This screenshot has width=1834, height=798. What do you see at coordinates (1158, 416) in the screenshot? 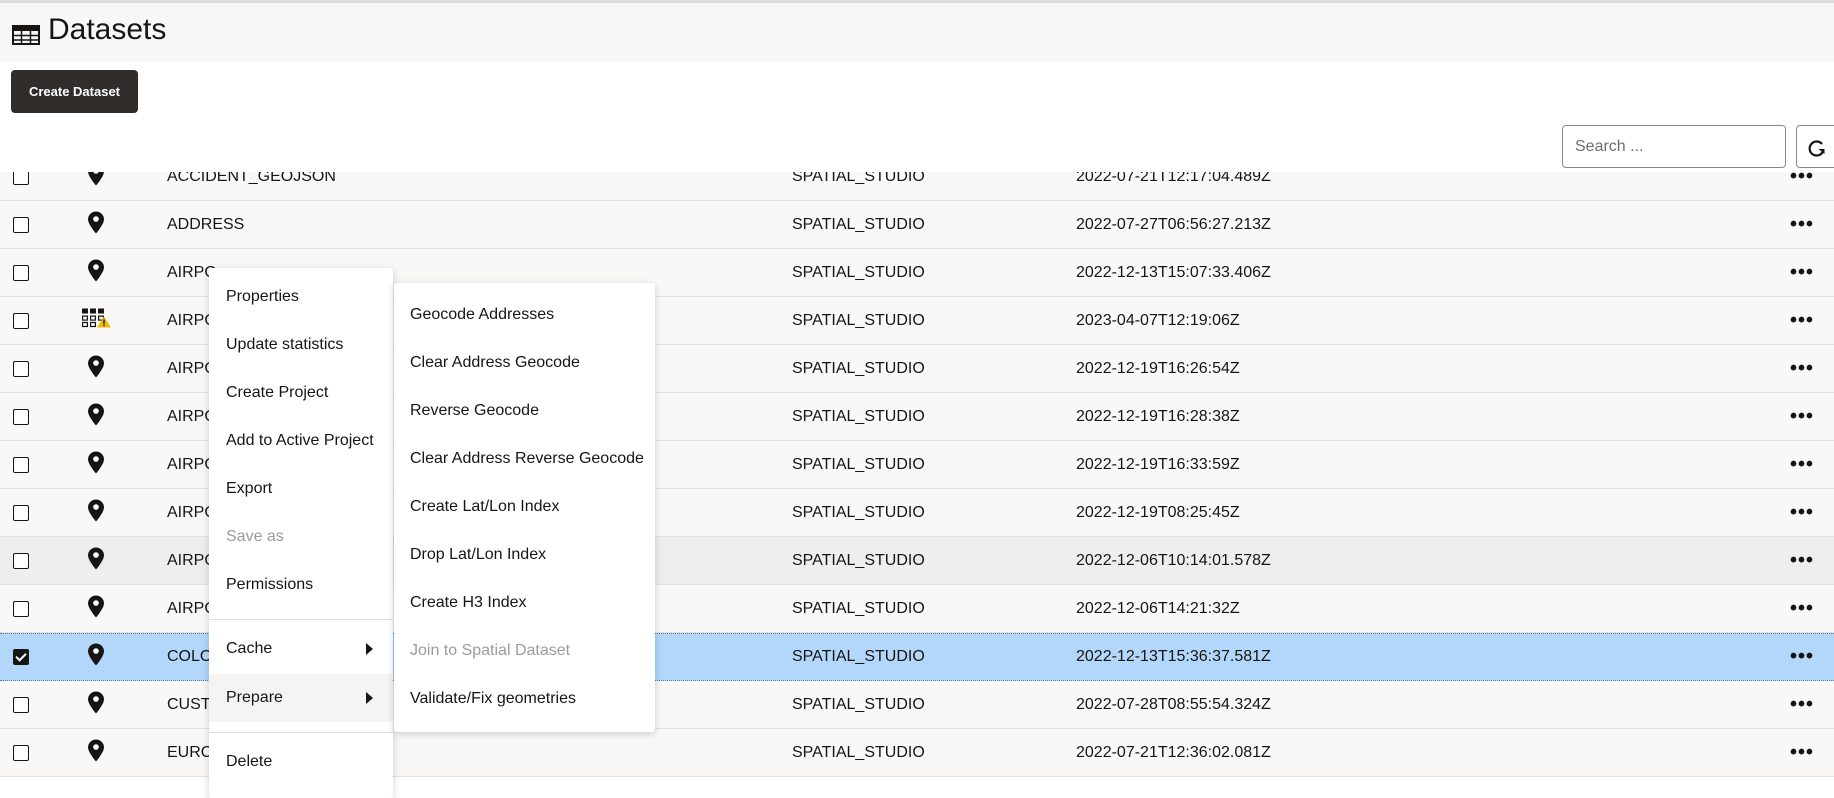
I see `dataset-date: 2022-12-19T16:28:38Z` at bounding box center [1158, 416].